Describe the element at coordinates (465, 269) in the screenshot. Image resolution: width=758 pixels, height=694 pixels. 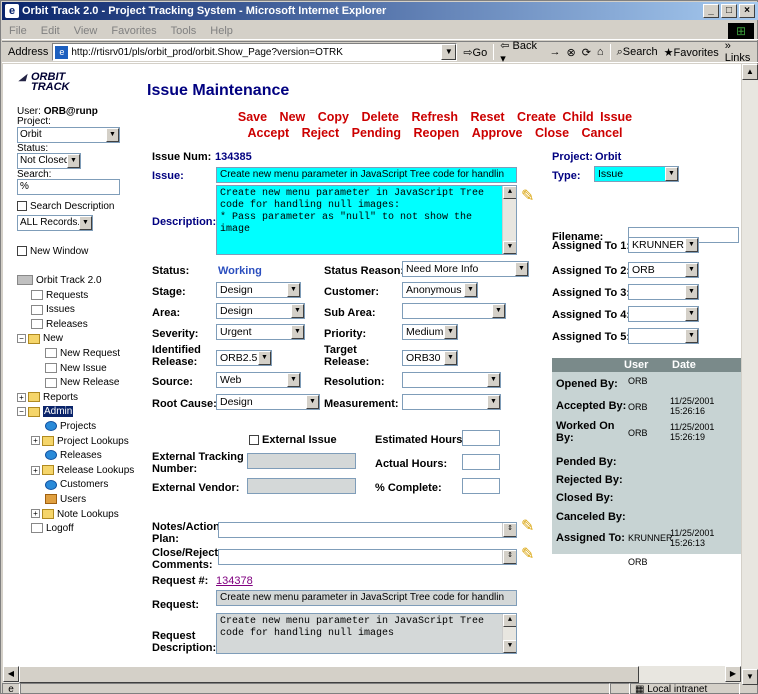
I see `status-reason-select: Need More Info ▼` at that location.